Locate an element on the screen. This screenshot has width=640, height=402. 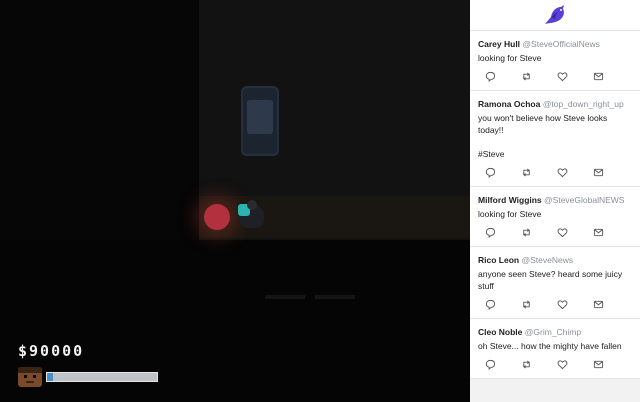
progress-bar is located at coordinates (102, 377).